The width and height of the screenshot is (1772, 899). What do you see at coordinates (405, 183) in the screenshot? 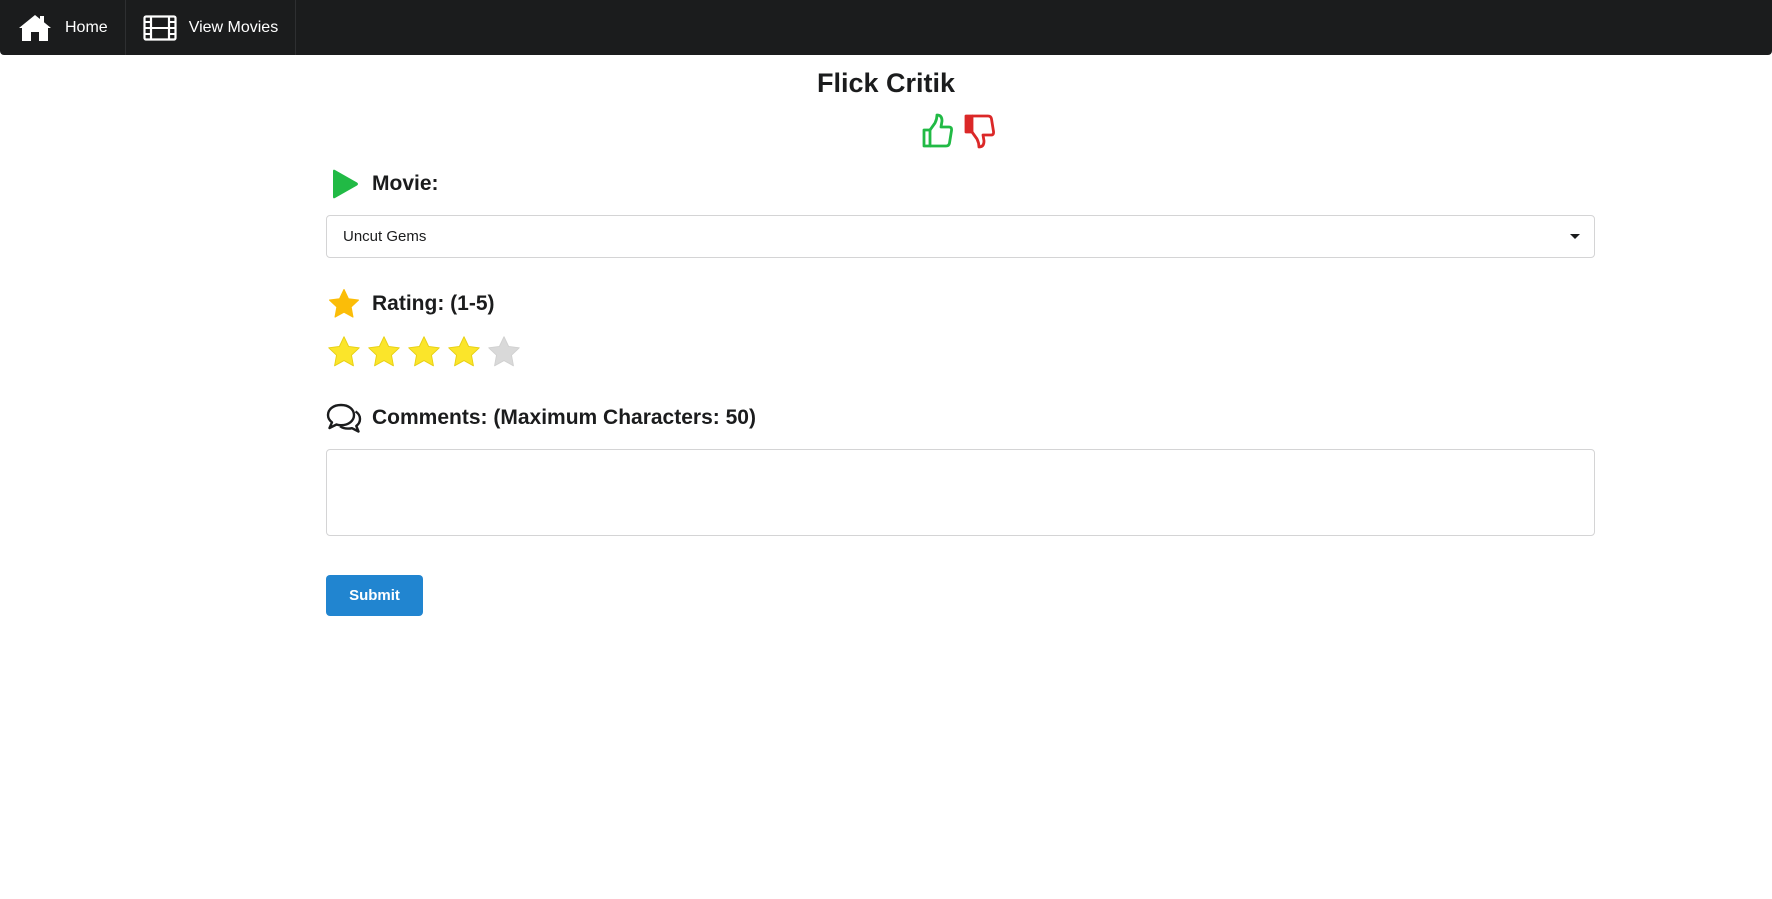
I see `movie-label: Movie:` at bounding box center [405, 183].